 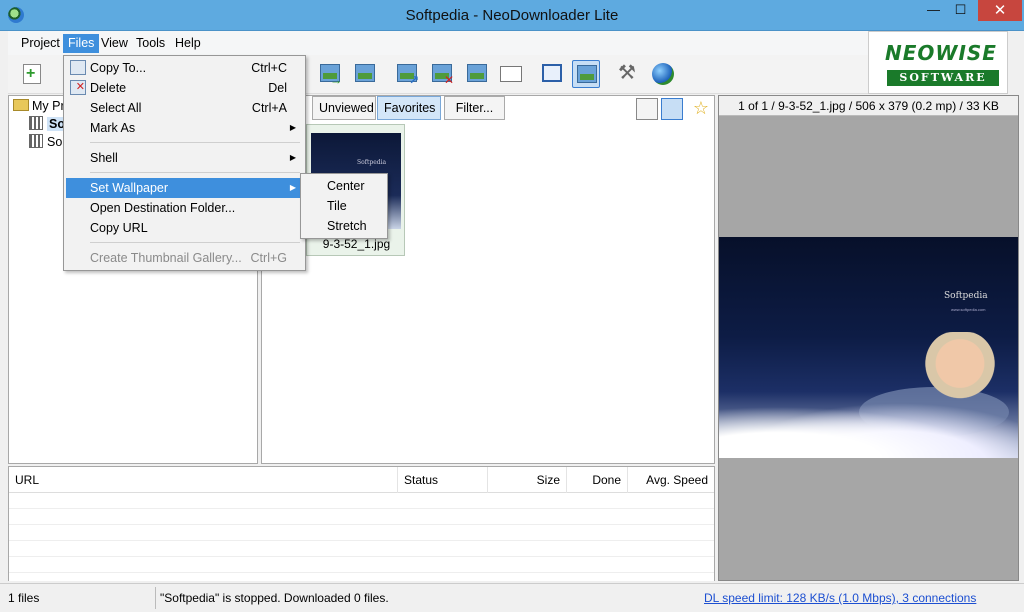 I want to click on globe-icon, so click(x=663, y=74).